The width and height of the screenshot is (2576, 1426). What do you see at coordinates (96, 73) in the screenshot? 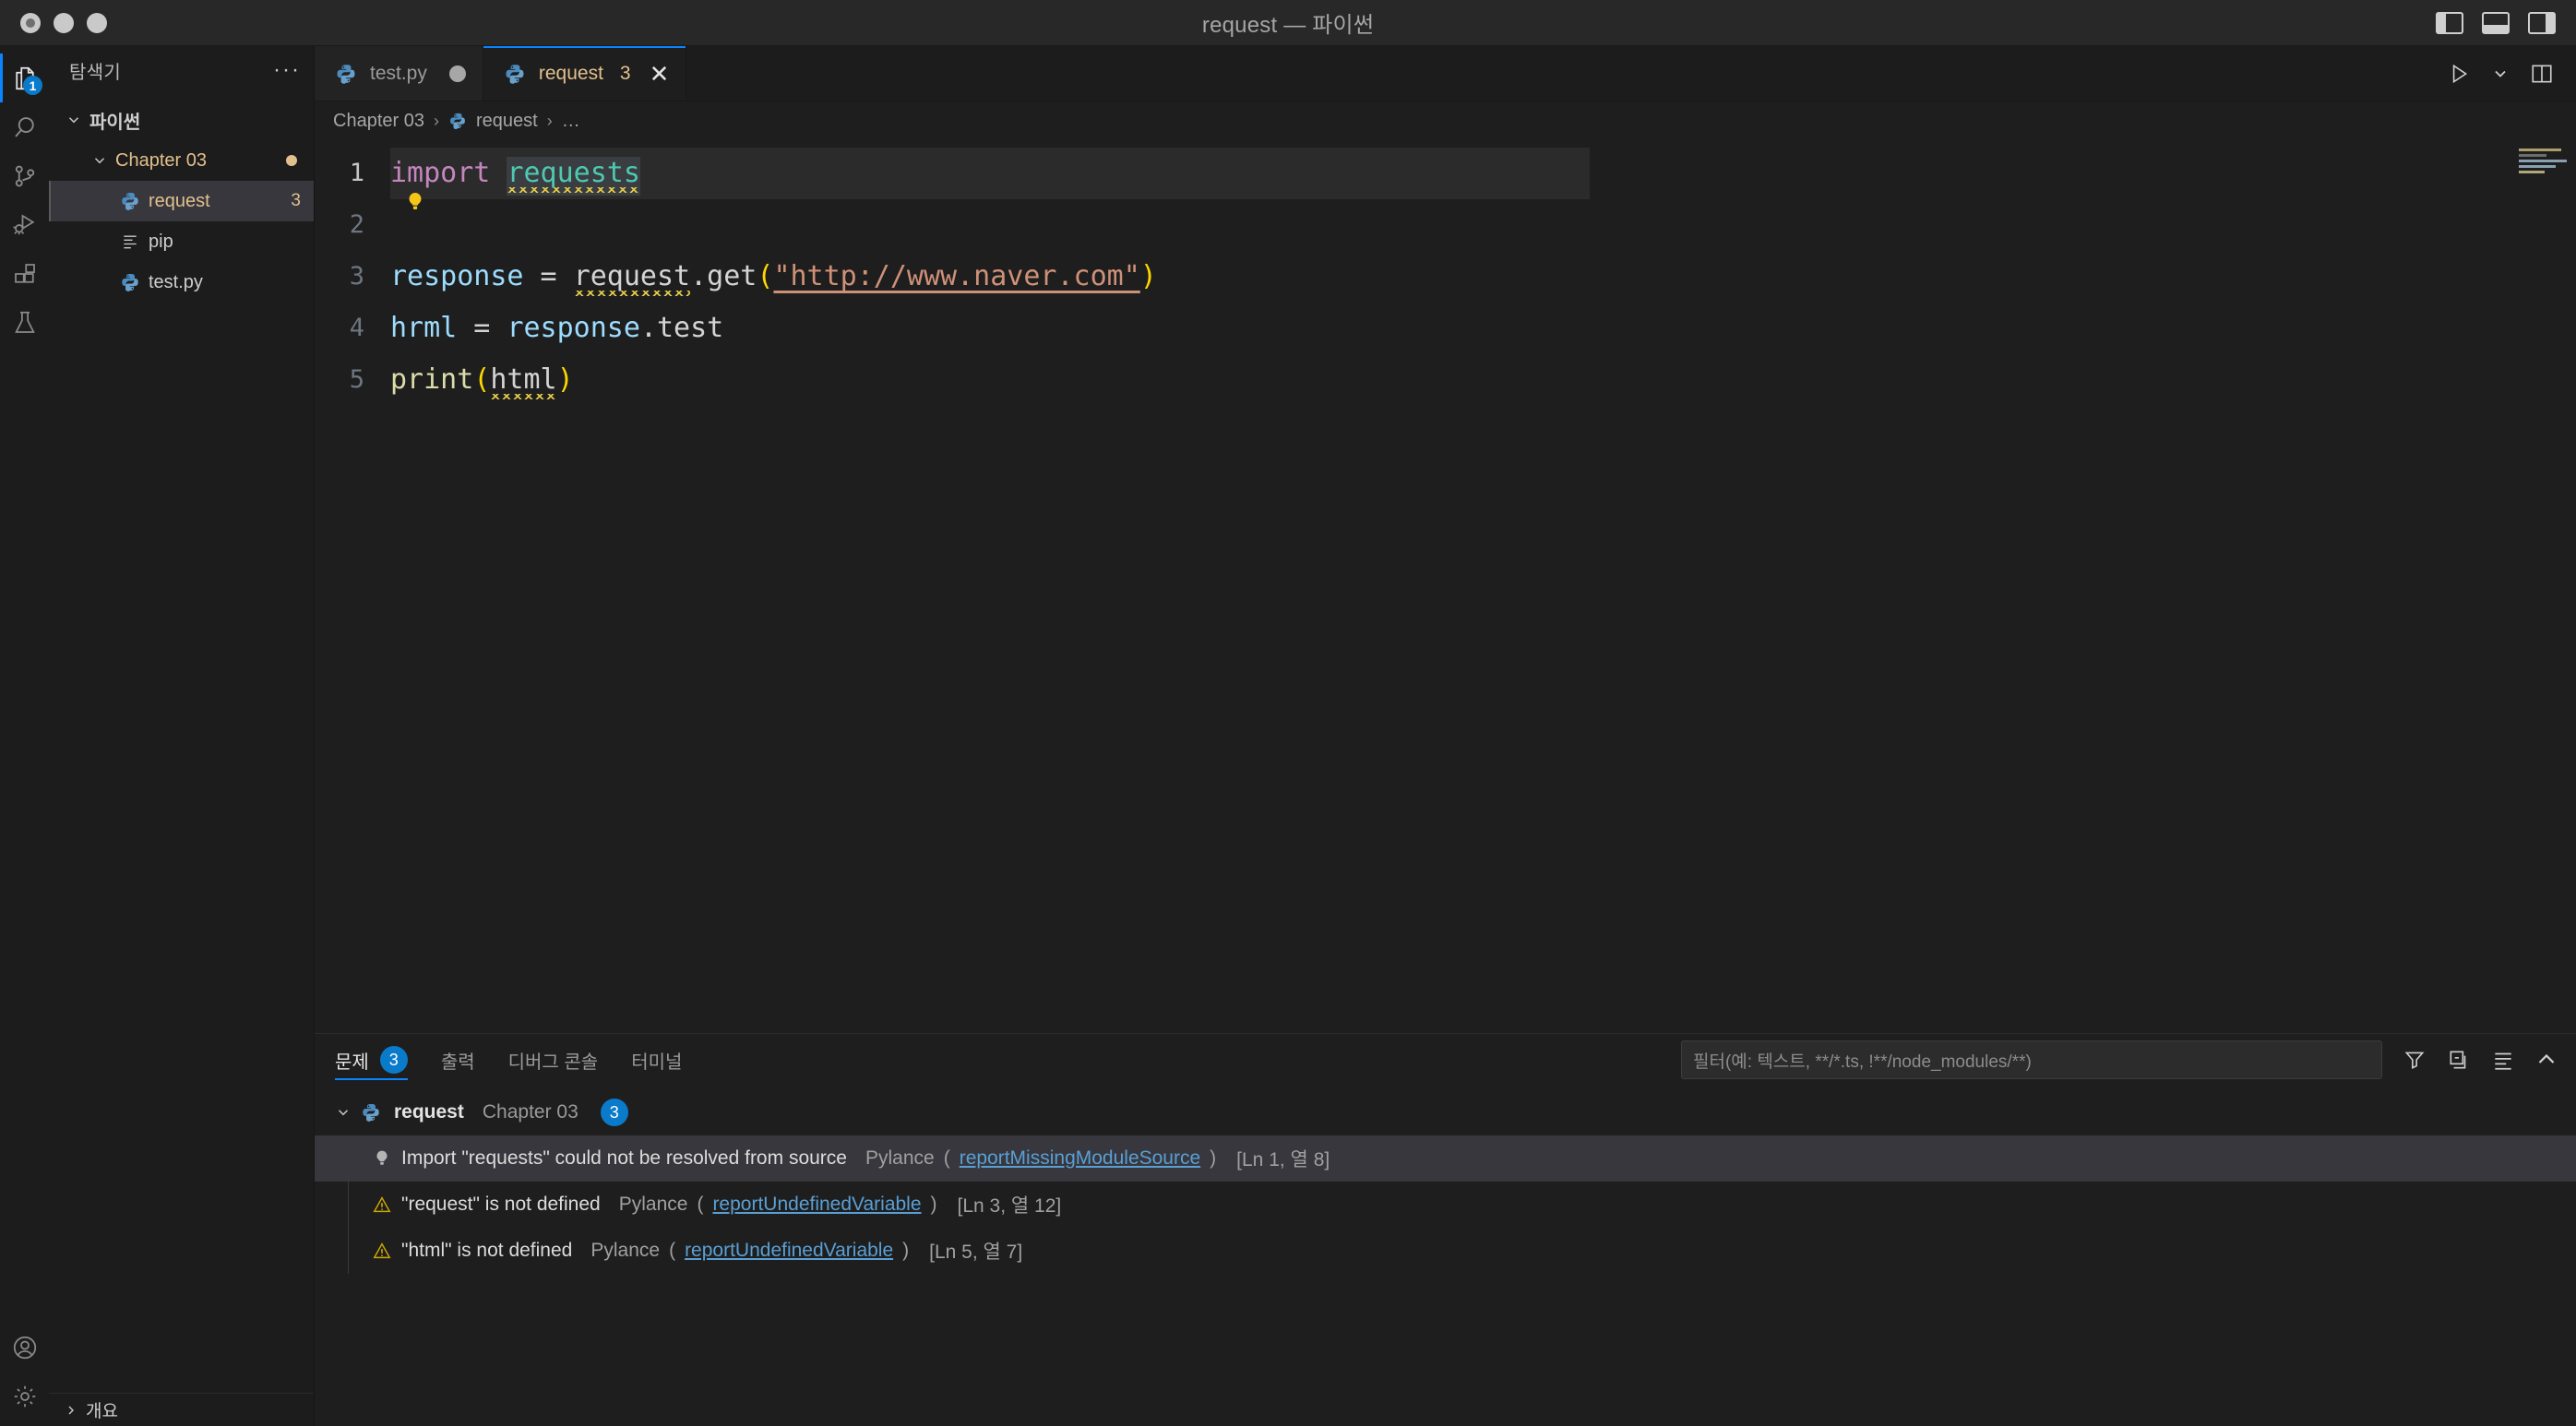
I see `sidebar-title: 탐색기` at bounding box center [96, 73].